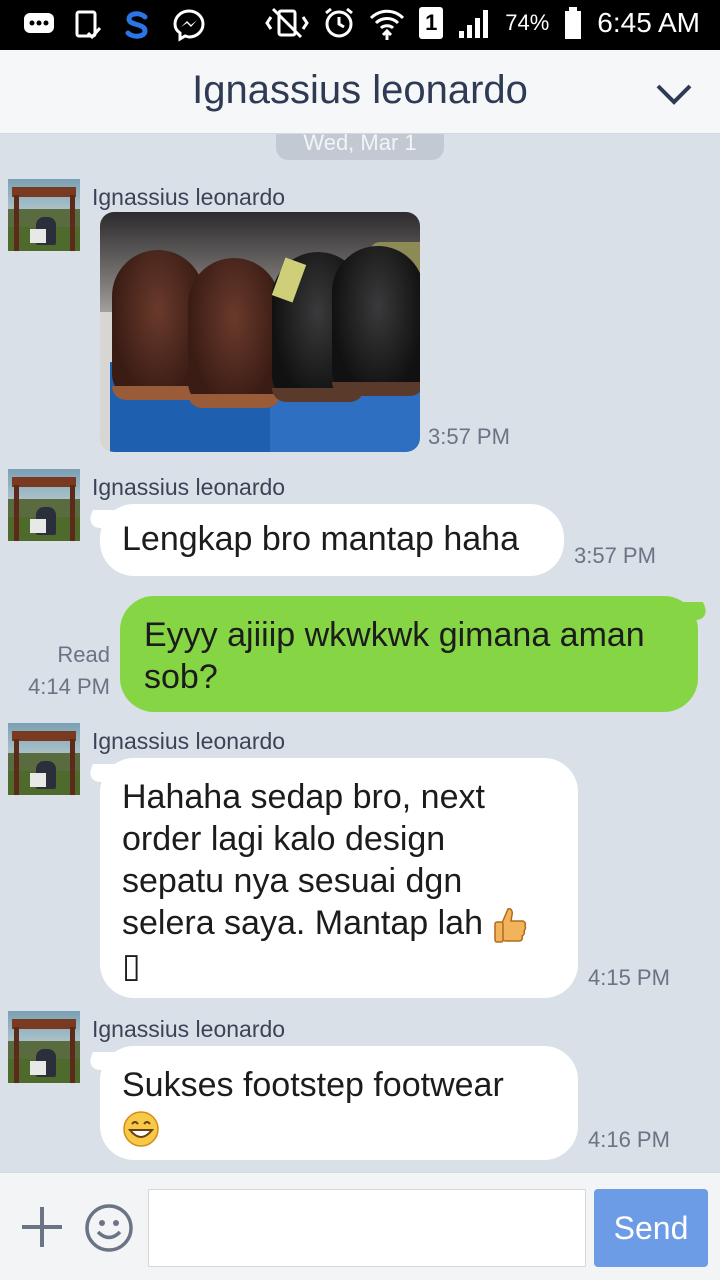  Describe the element at coordinates (360, 147) in the screenshot. I see `date-separator: Wed, Mar 1` at that location.